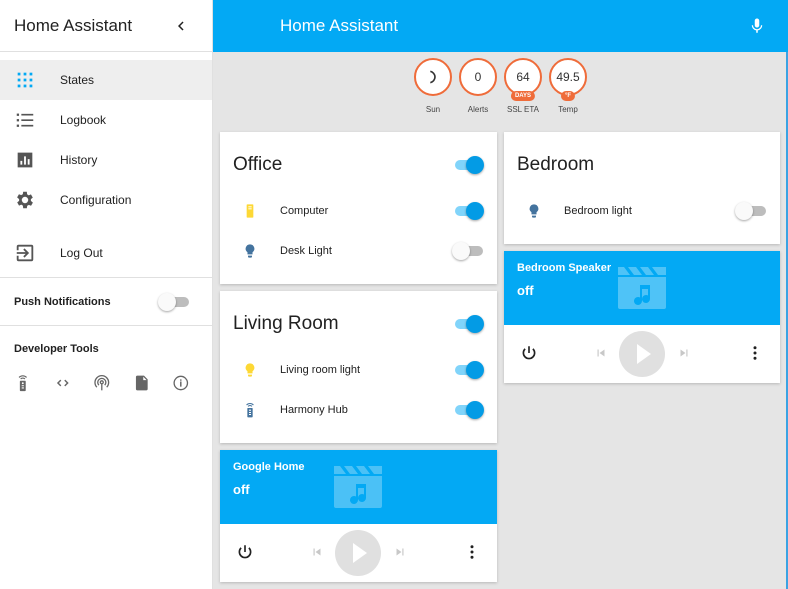  I want to click on entity-row: Harmony Hub, so click(358, 410).